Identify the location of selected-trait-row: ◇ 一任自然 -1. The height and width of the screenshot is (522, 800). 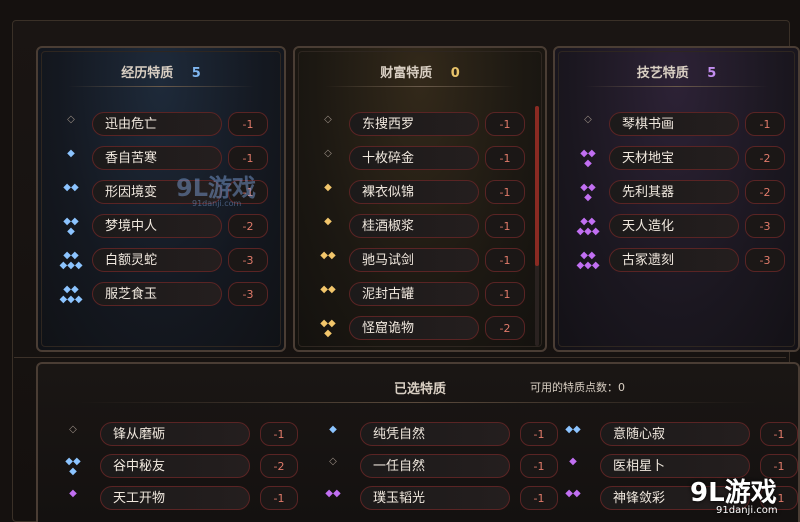
(433, 467).